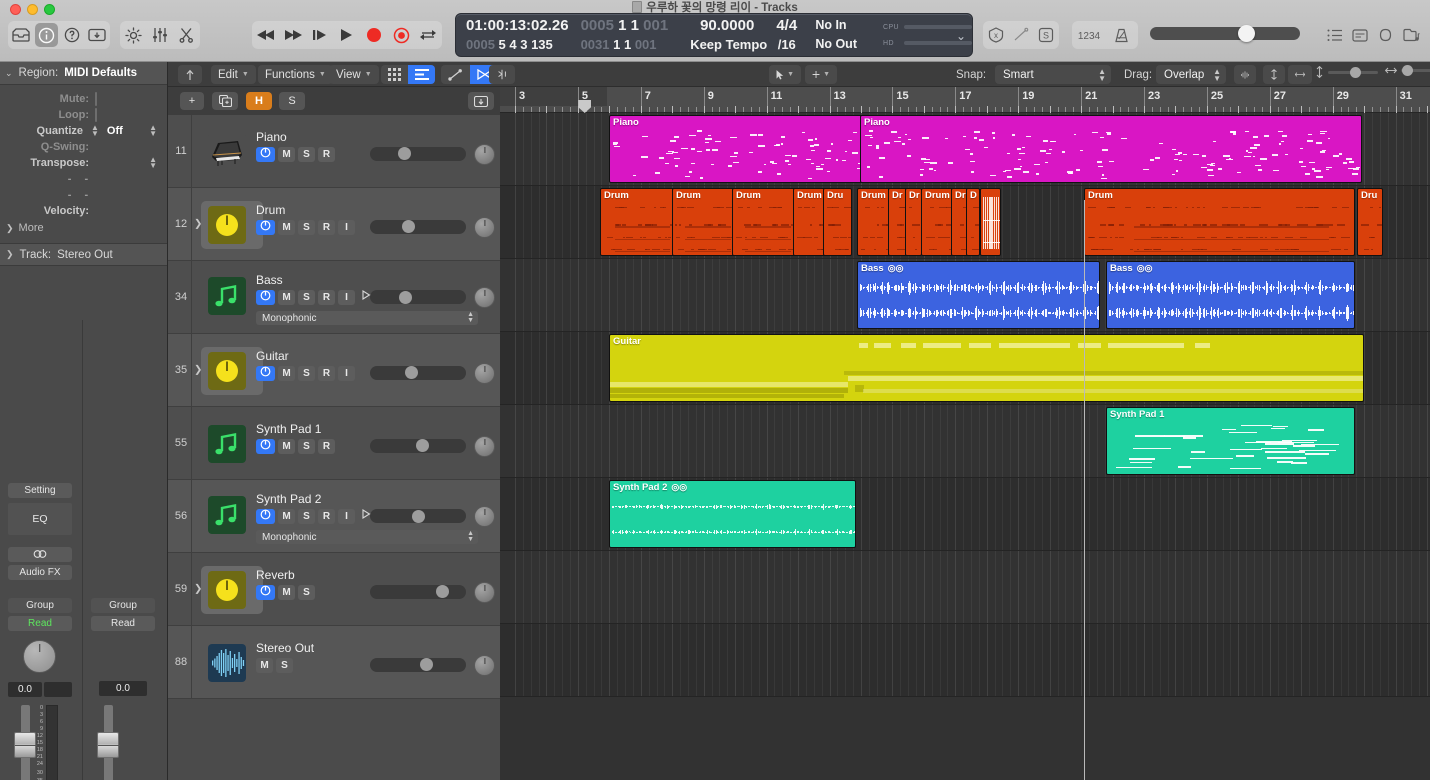 The width and height of the screenshot is (1430, 780). Describe the element at coordinates (227, 589) in the screenshot. I see `reverb-knob-icon` at that location.